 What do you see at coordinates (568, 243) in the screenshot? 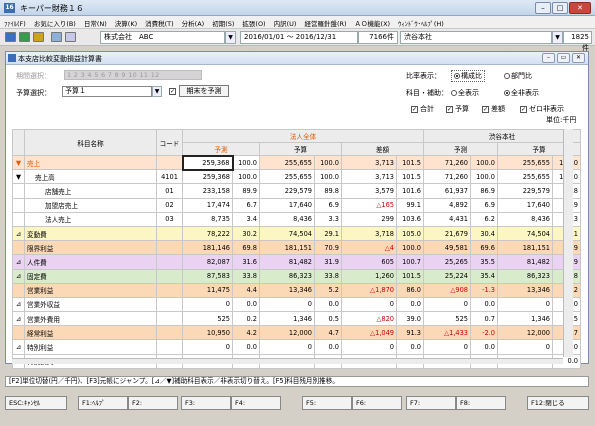
I see `vertical-scrollbar` at bounding box center [568, 243].